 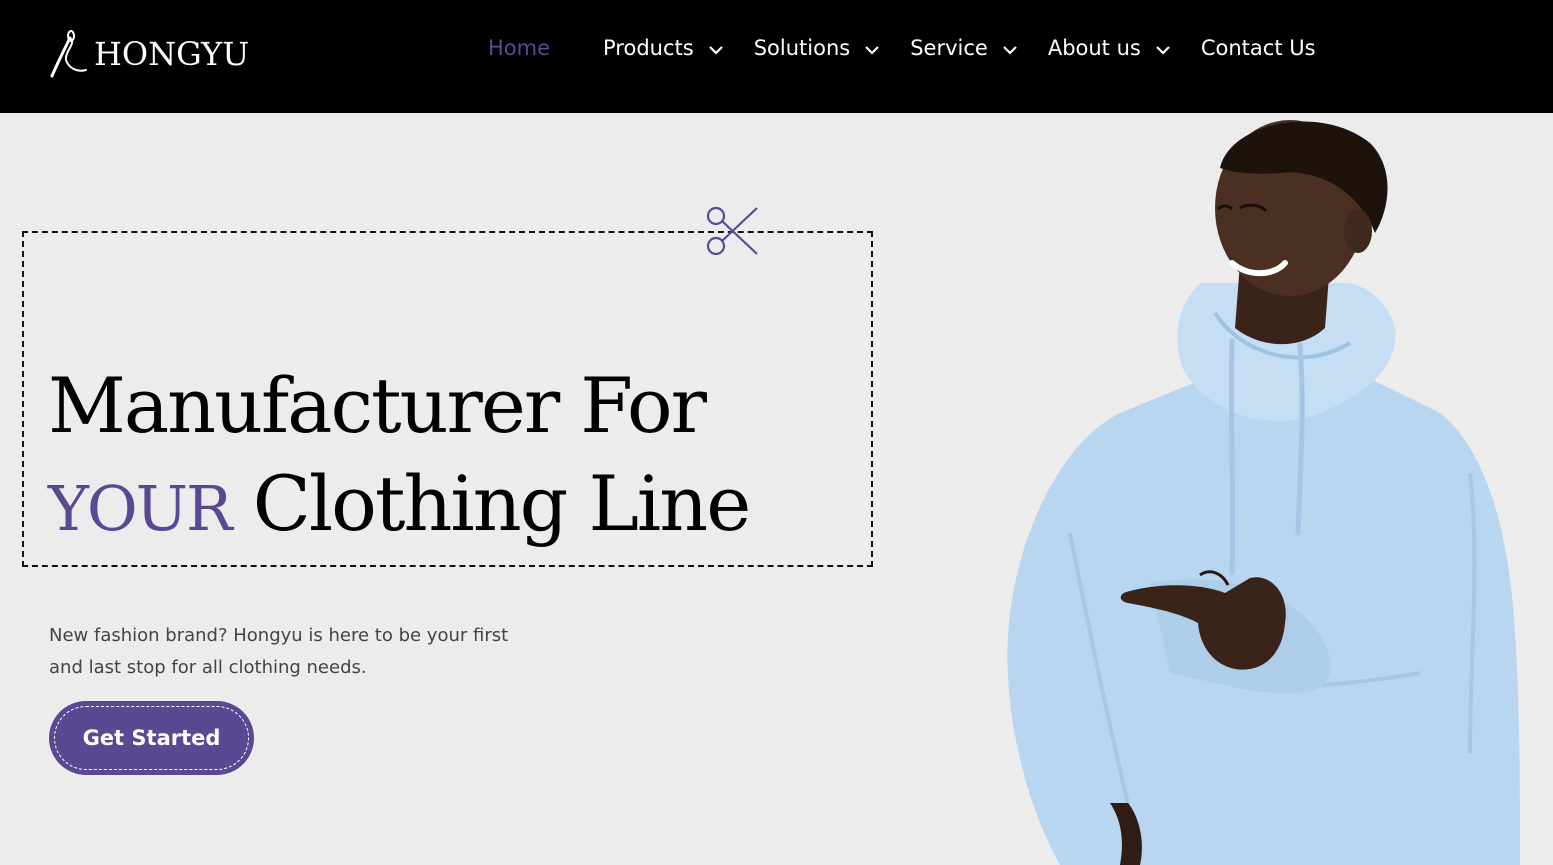 I want to click on hero-headline: Manufacturer For YOUR Clothing Line, so click(x=399, y=461).